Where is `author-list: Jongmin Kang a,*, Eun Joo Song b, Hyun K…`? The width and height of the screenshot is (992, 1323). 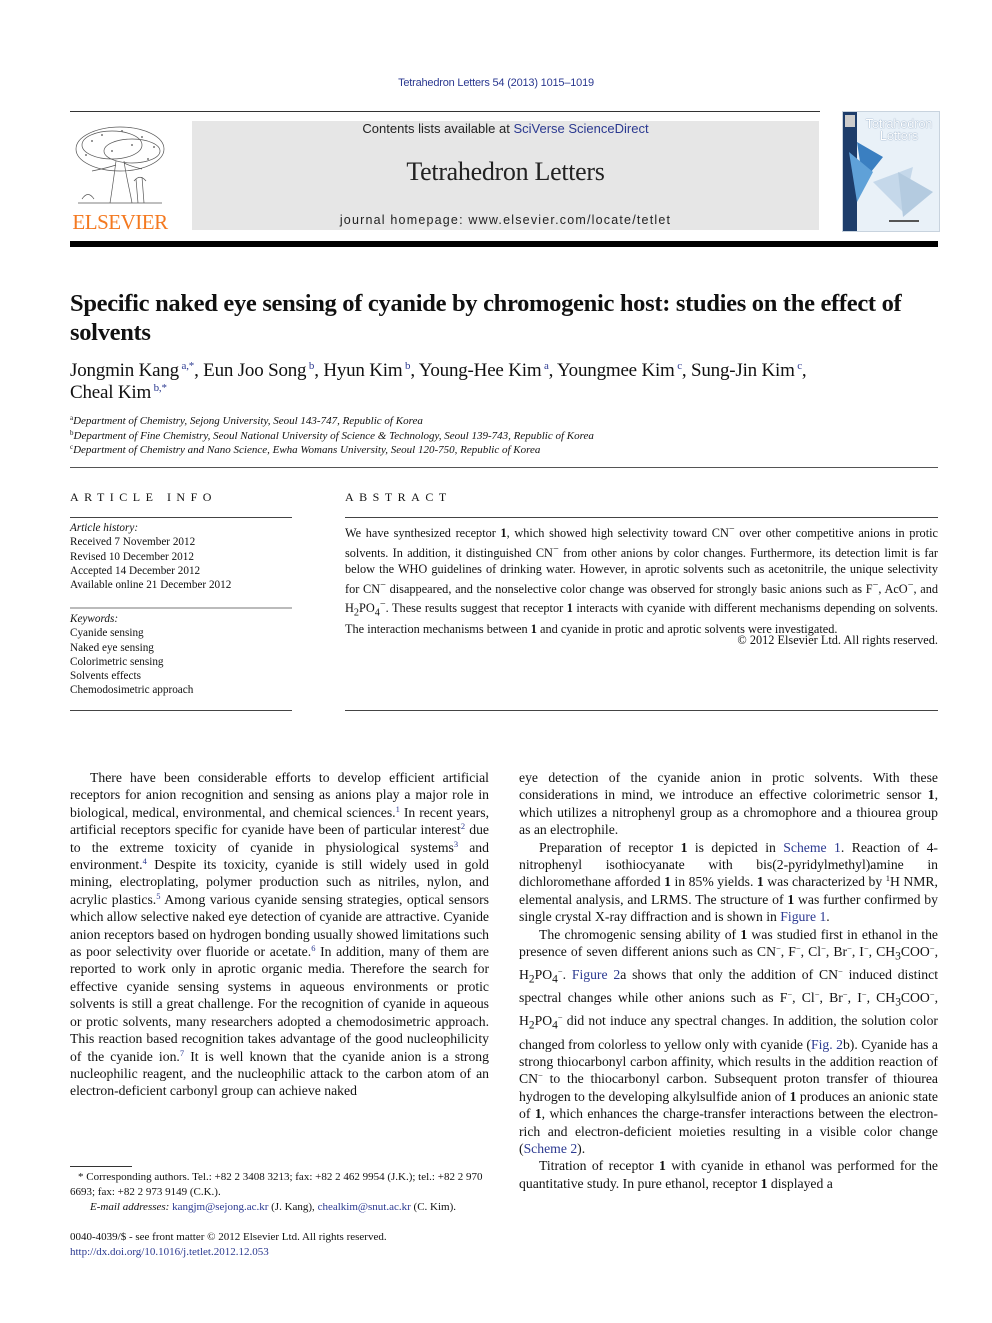 author-list: Jongmin Kang a,*, Eun Joo Song b, Hyun K… is located at coordinates (505, 382).